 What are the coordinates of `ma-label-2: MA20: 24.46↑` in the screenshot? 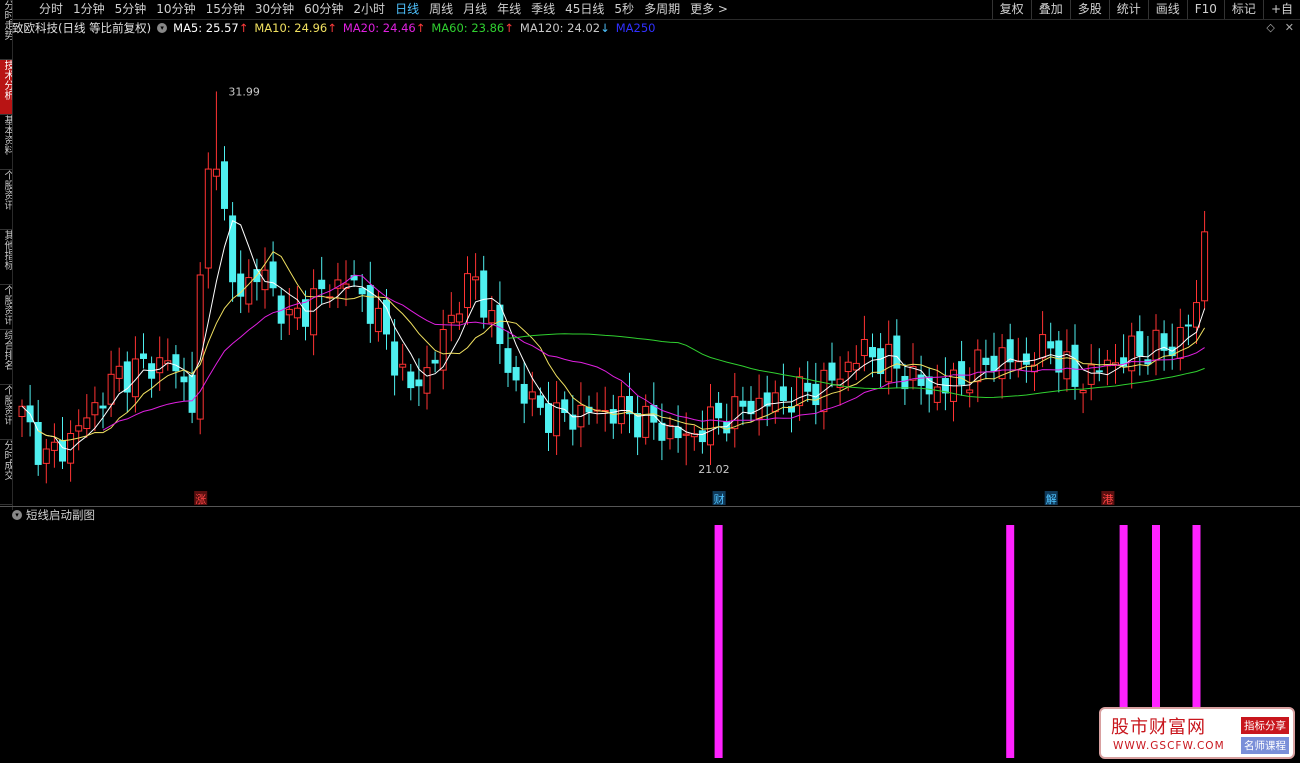 It's located at (384, 28).